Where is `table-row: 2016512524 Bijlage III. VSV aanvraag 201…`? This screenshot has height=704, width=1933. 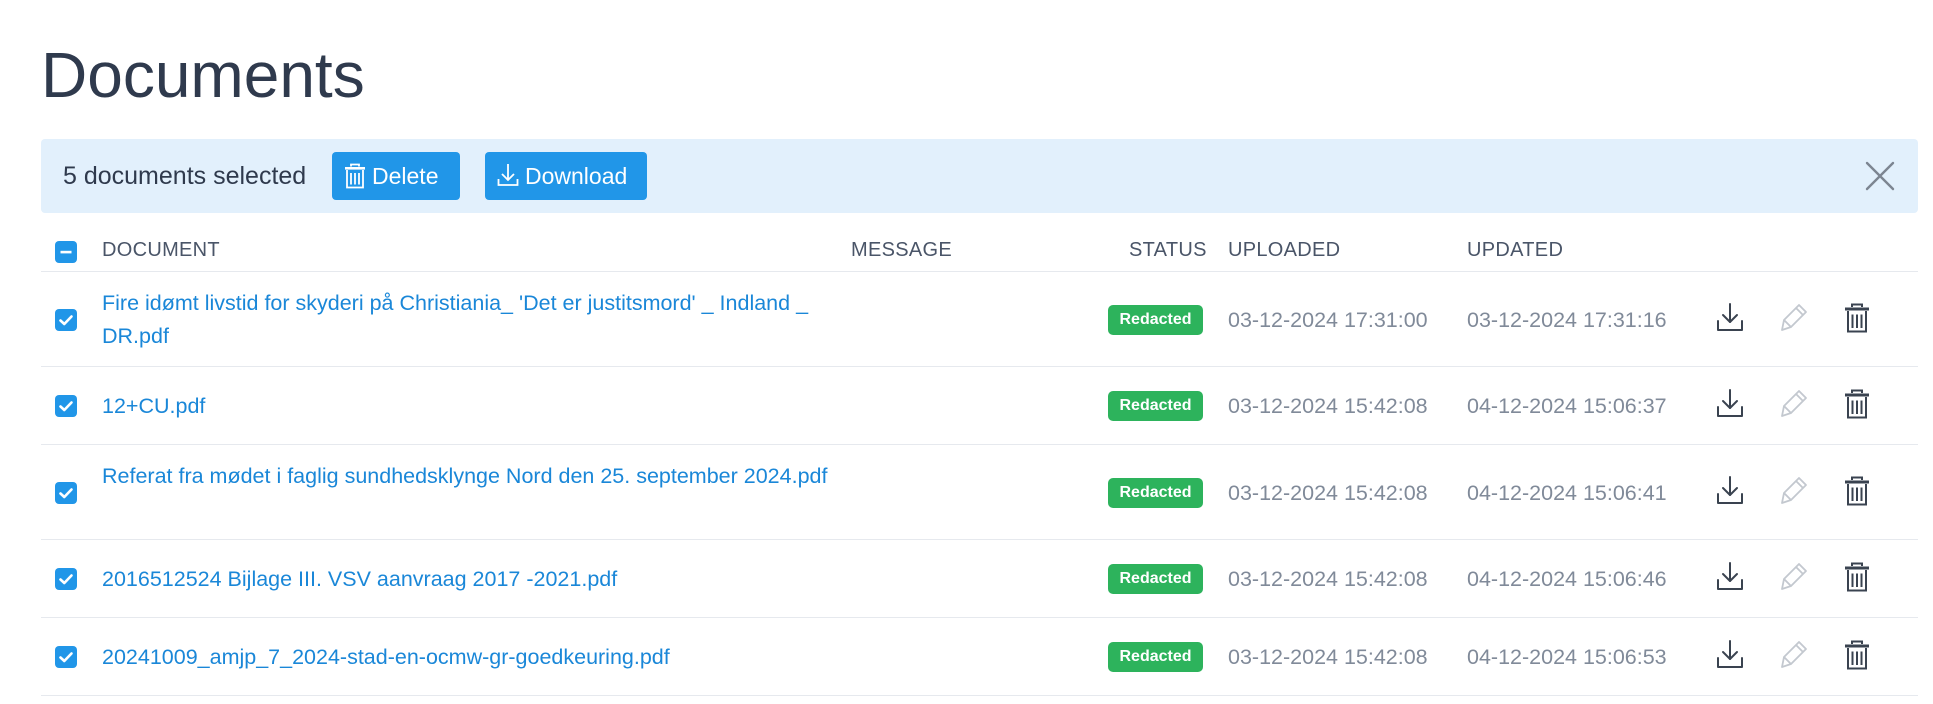
table-row: 2016512524 Bijlage III. VSV aanvraag 201… is located at coordinates (979, 579).